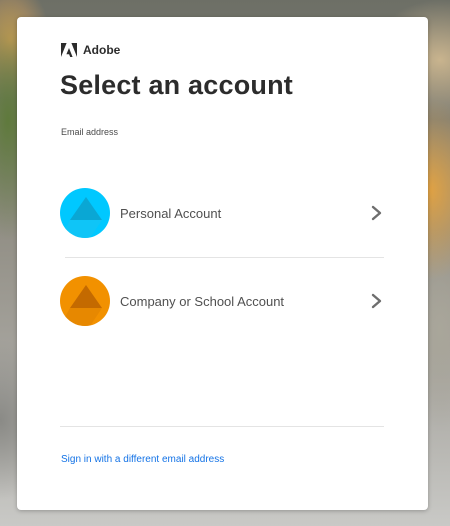 This screenshot has width=450, height=526. I want to click on page-title: Select an account, so click(176, 85).